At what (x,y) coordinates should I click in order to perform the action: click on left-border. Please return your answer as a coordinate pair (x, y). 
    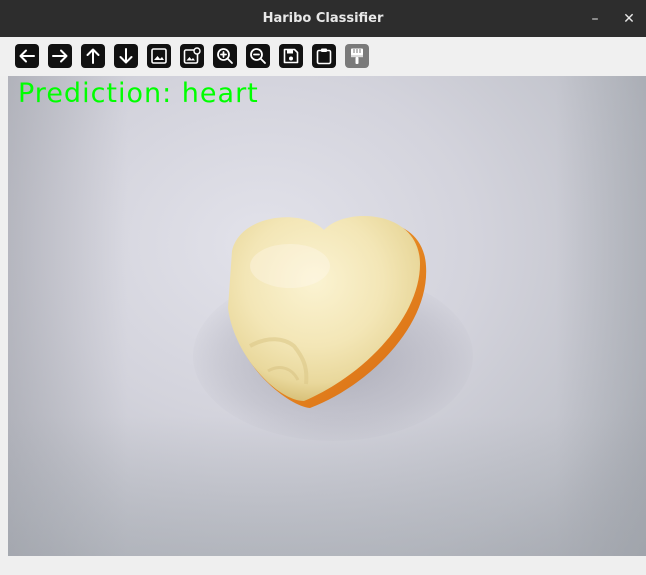
    Looking at the image, I should click on (4, 316).